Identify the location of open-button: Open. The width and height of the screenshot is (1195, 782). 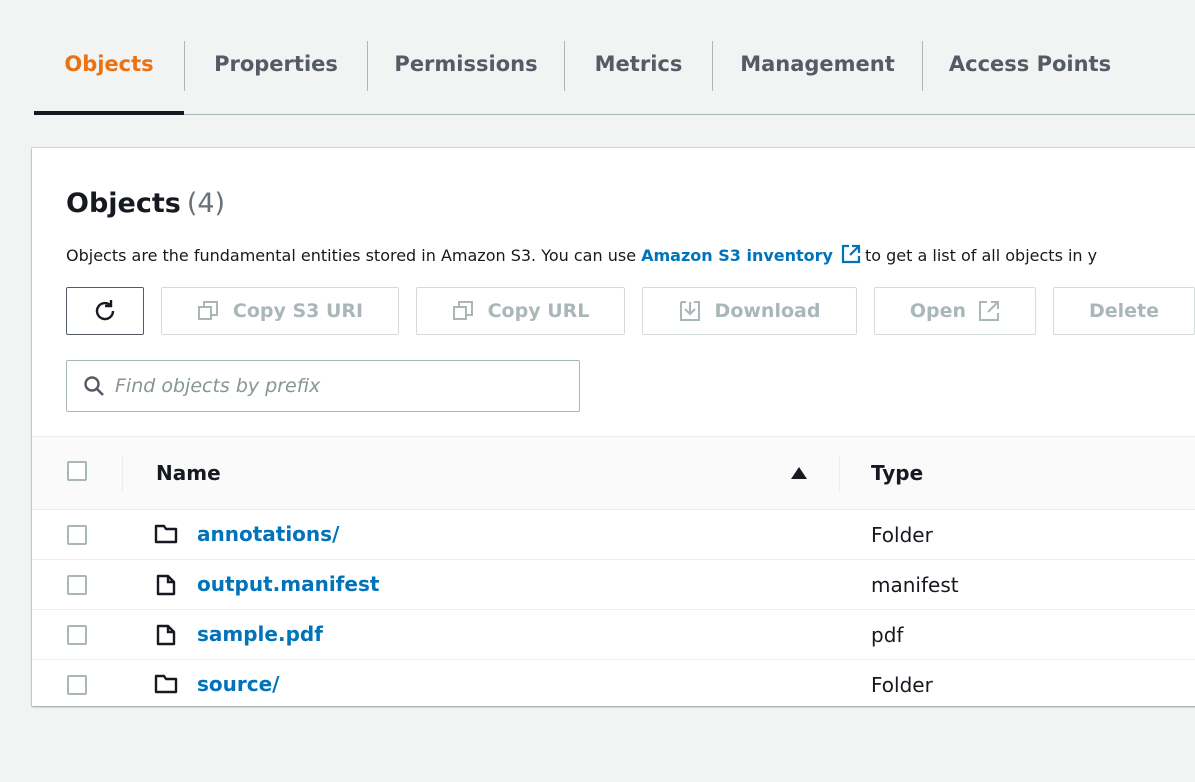
(955, 311).